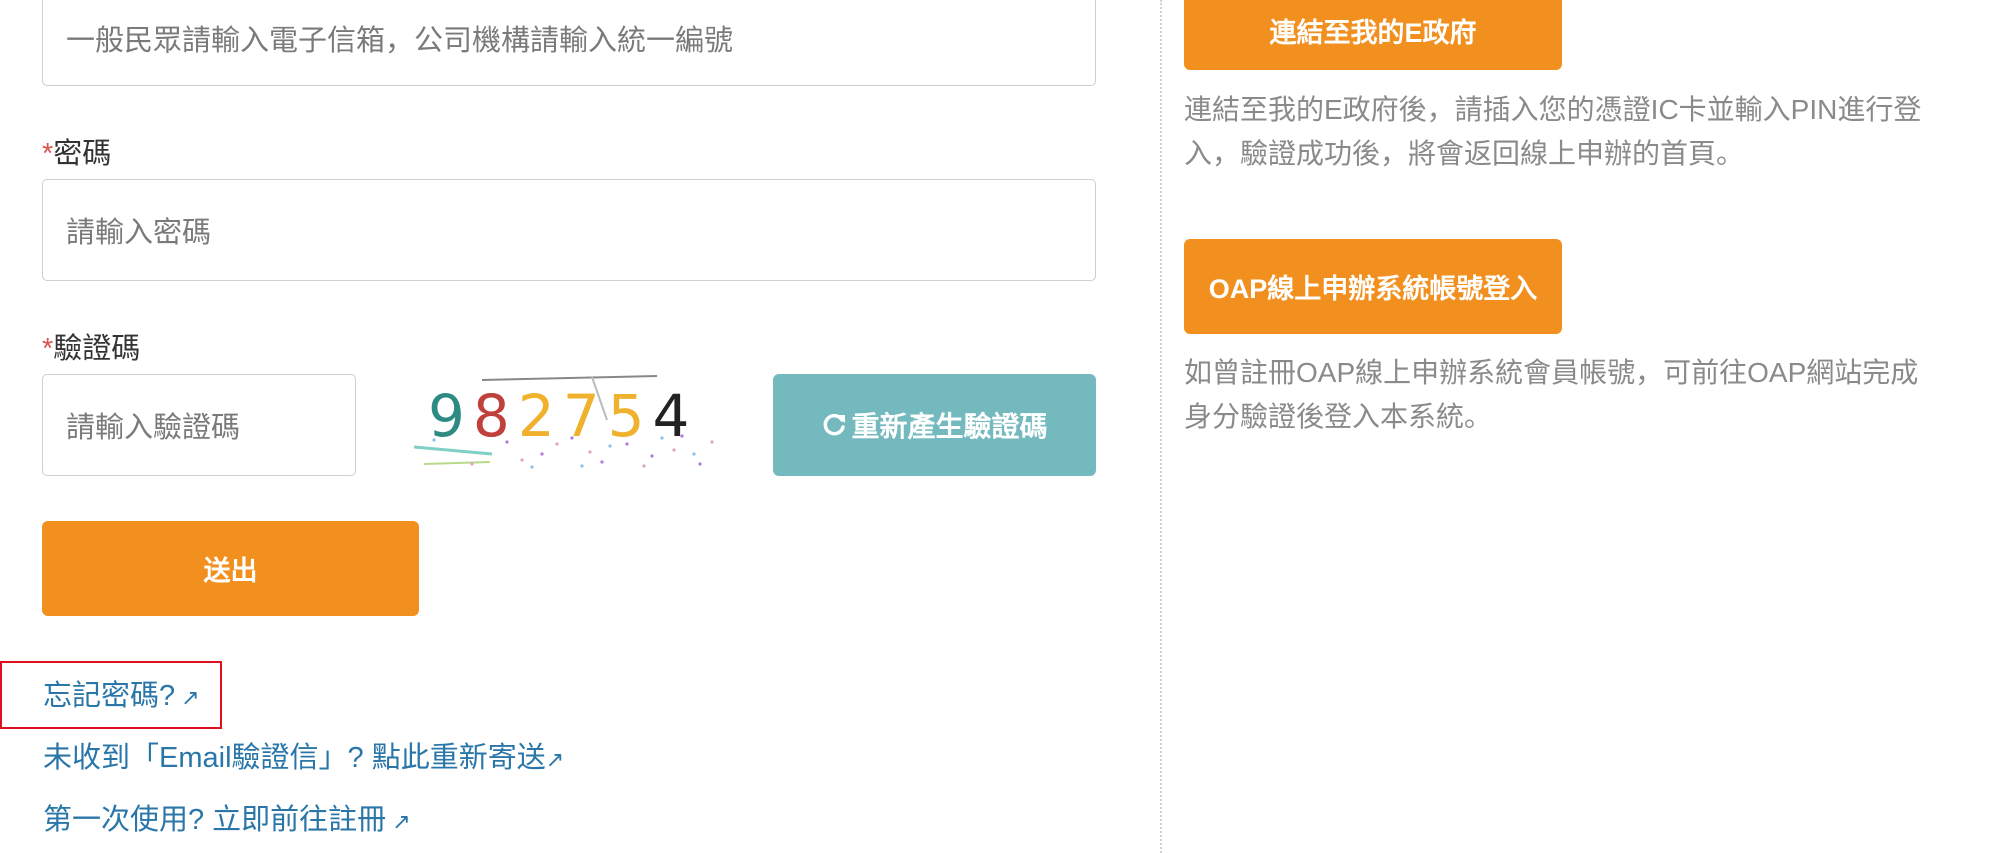 The height and width of the screenshot is (853, 2001). What do you see at coordinates (446, 416) in the screenshot?
I see `captcha-digit: 9` at bounding box center [446, 416].